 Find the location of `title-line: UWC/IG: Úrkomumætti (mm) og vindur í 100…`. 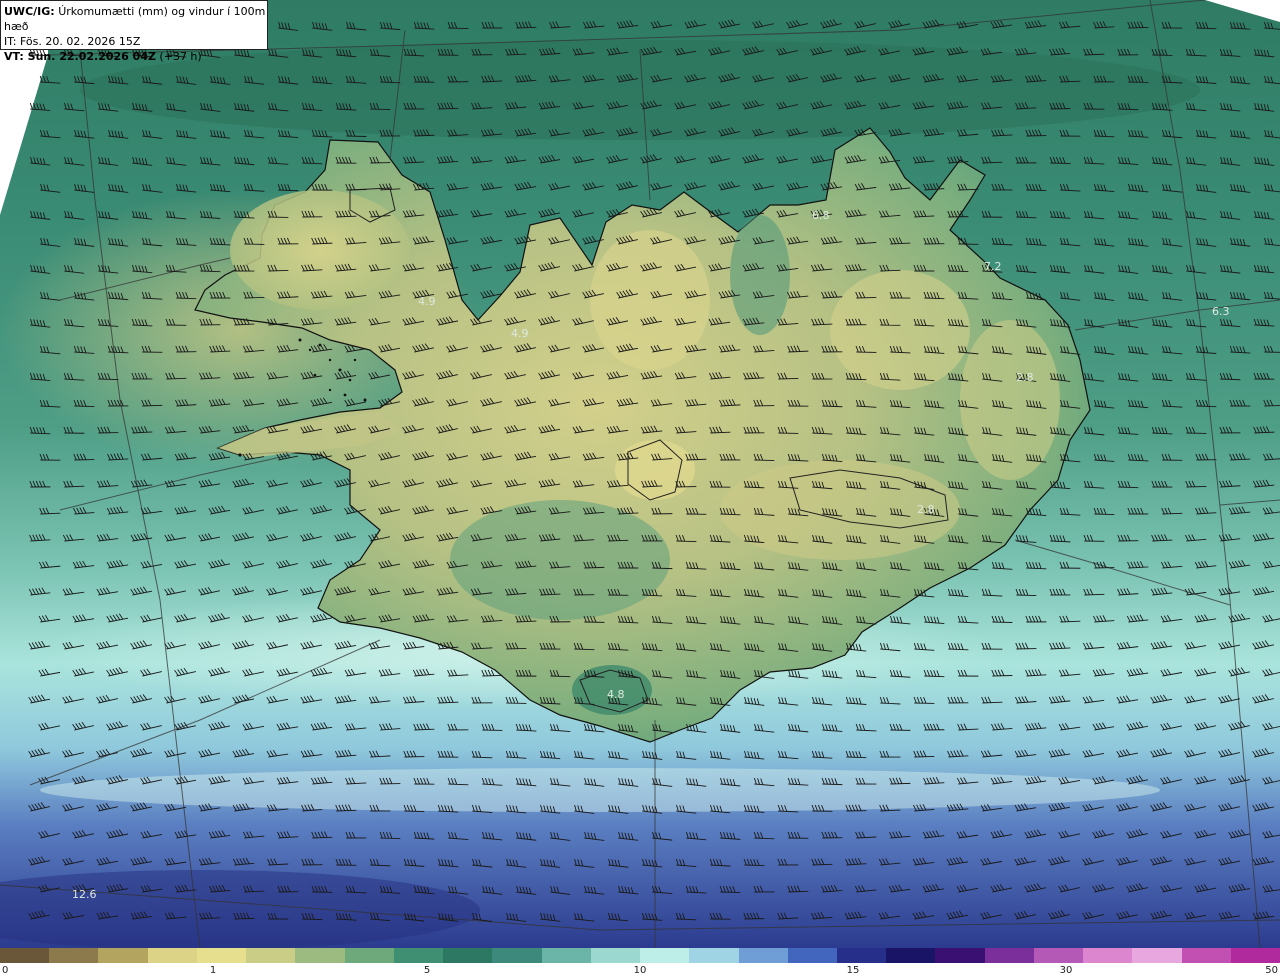

title-line: UWC/IG: Úrkomumætti (mm) og vindur í 100… is located at coordinates (135, 19).